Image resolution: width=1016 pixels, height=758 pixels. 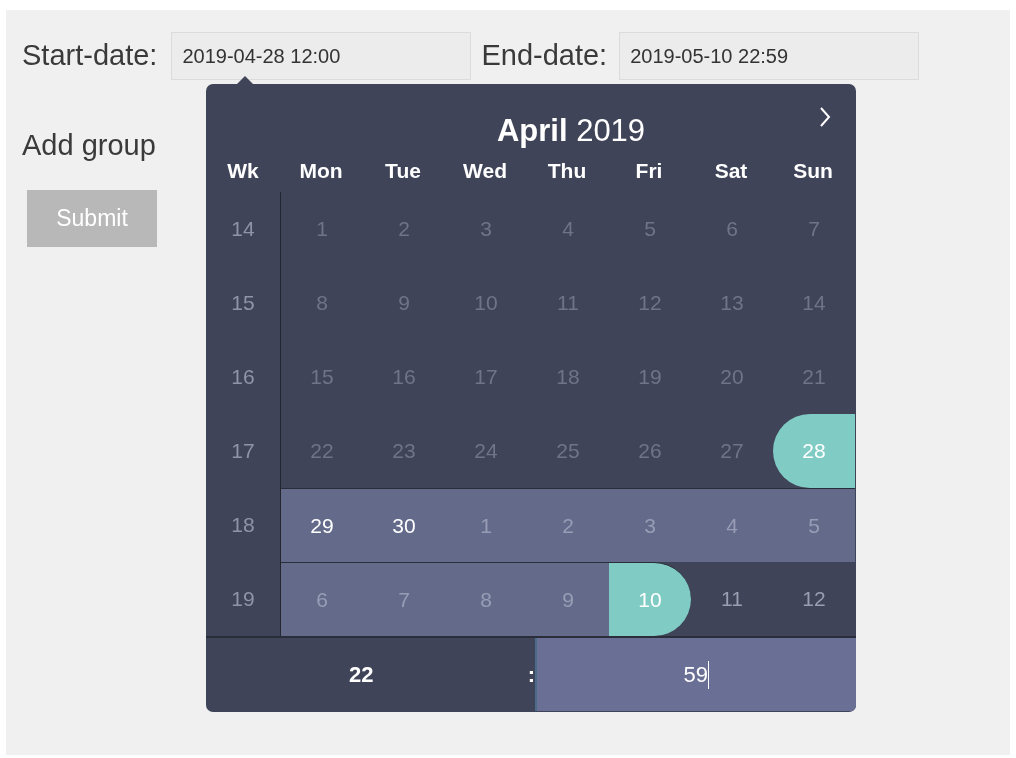 What do you see at coordinates (361, 674) in the screenshot?
I see `hour-field: 22` at bounding box center [361, 674].